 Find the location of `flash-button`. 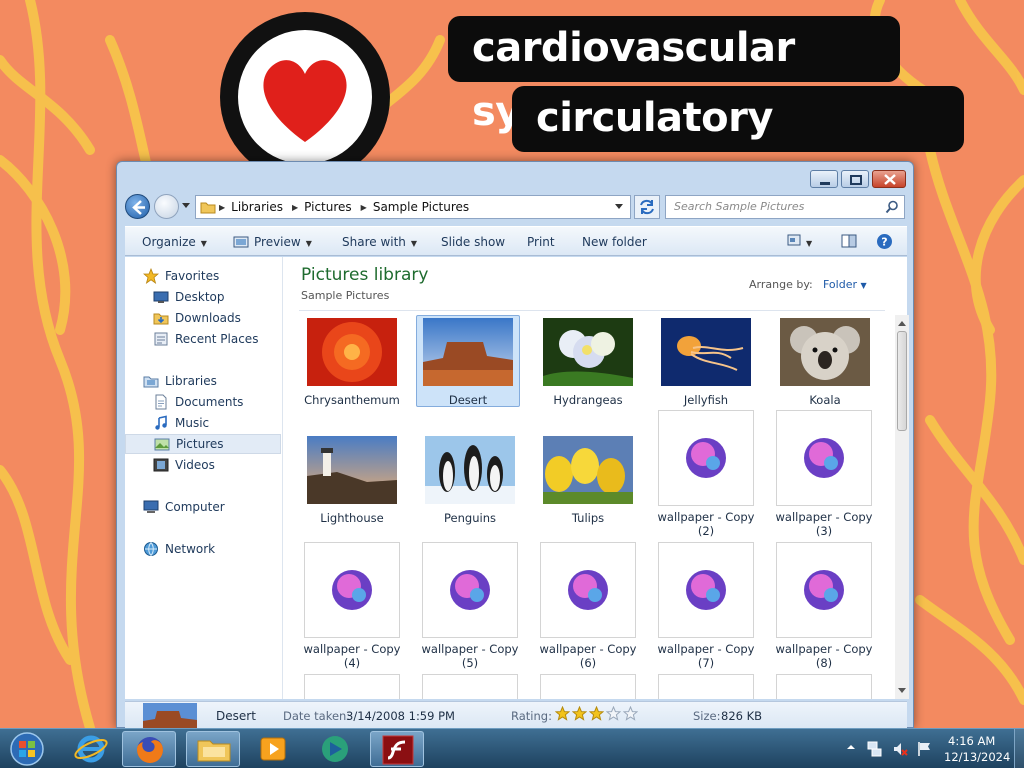

flash-button is located at coordinates (397, 749).